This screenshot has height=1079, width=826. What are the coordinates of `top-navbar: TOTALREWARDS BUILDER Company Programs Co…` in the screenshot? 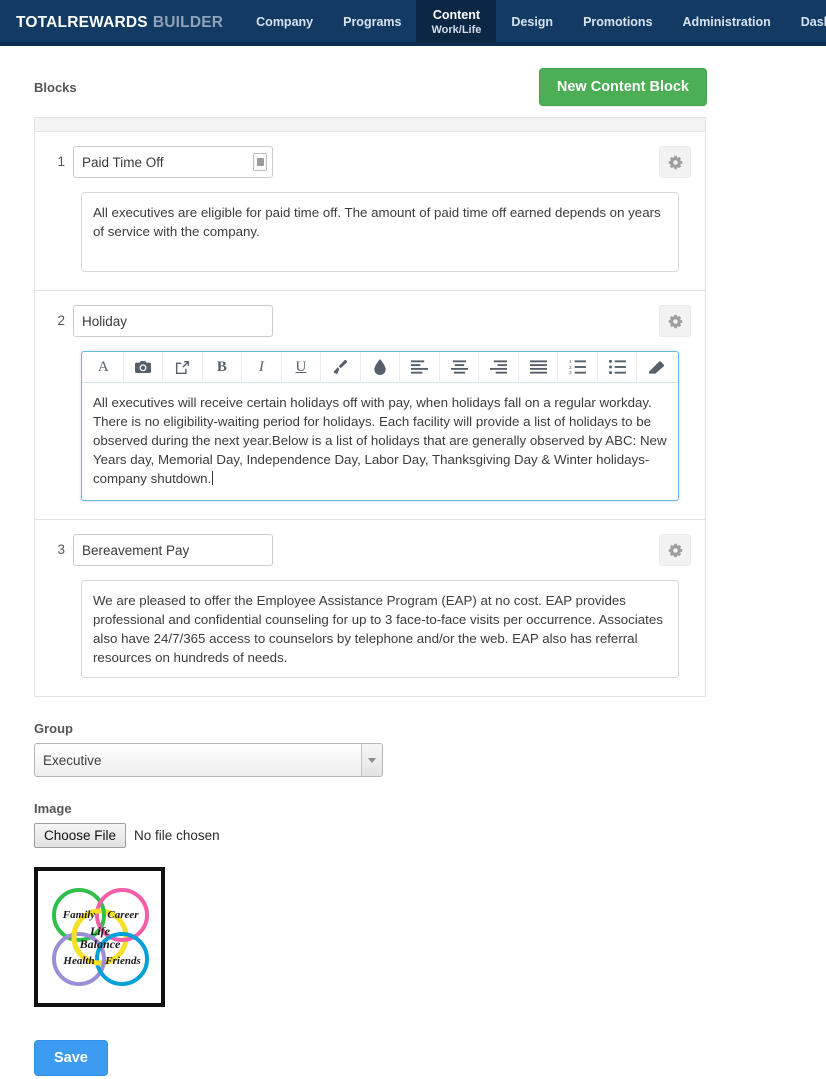 It's located at (413, 23).